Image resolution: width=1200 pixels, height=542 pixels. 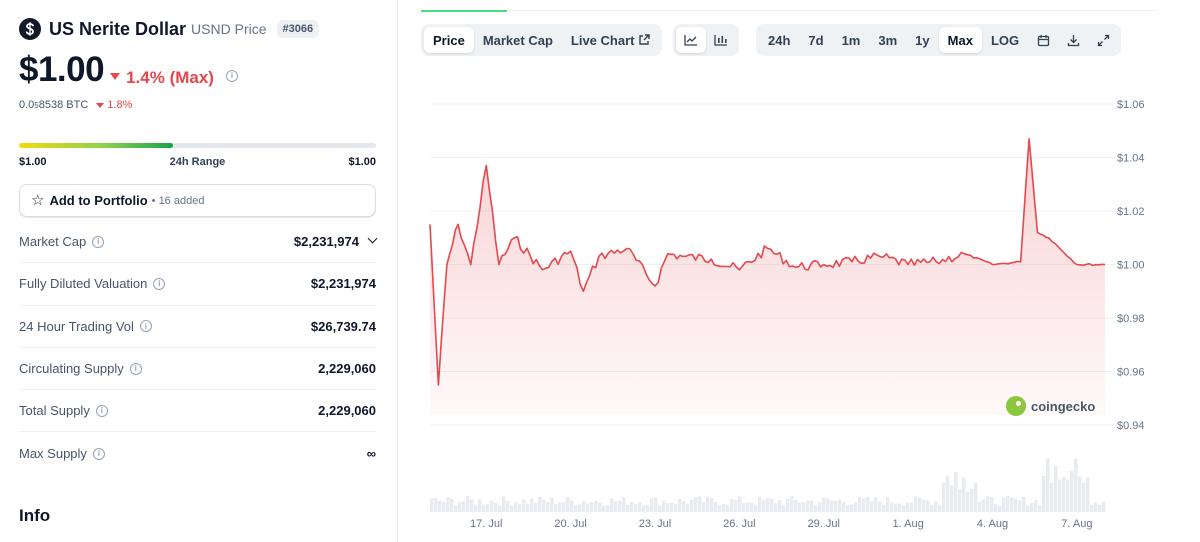 I want to click on range-1m: 1m, so click(x=851, y=40).